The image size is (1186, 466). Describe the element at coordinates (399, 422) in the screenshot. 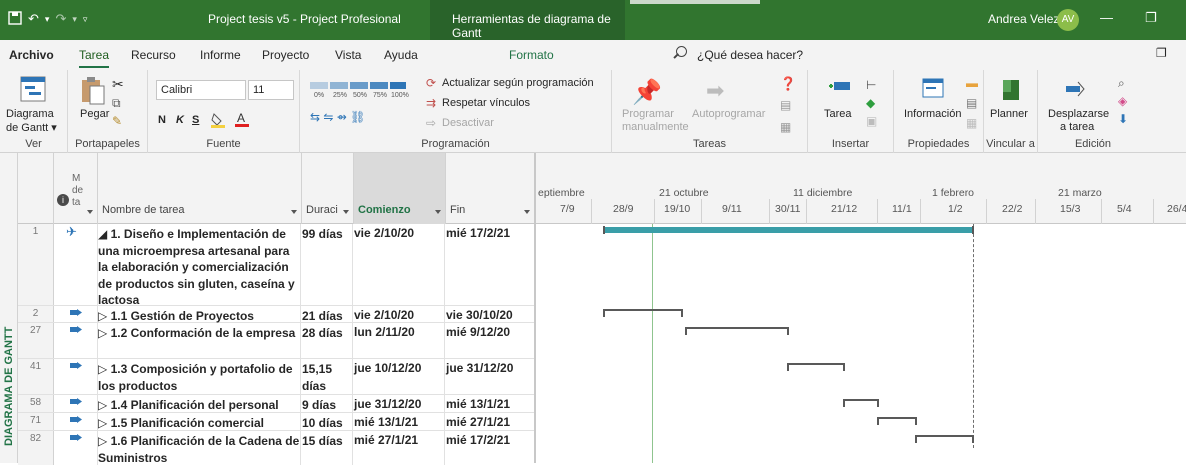

I see `task-start: mié 13/1/21` at that location.